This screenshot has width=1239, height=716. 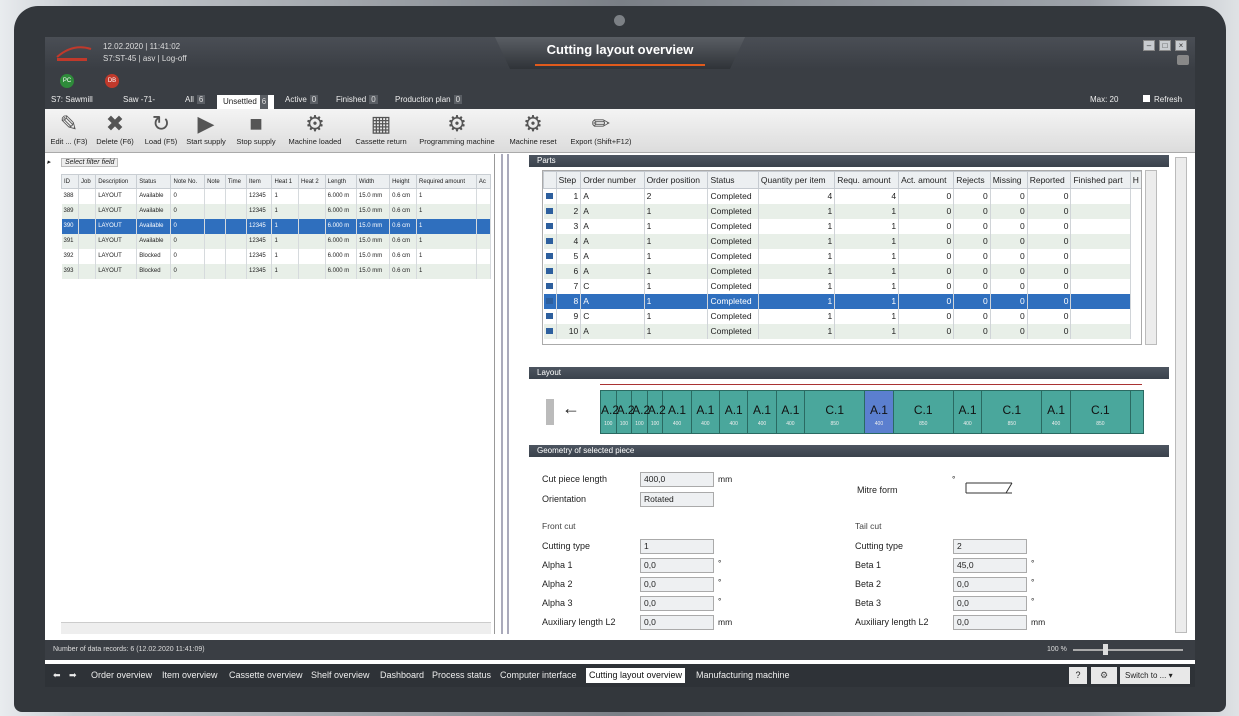 I want to click on alpha2-field: 0,0, so click(x=677, y=584).